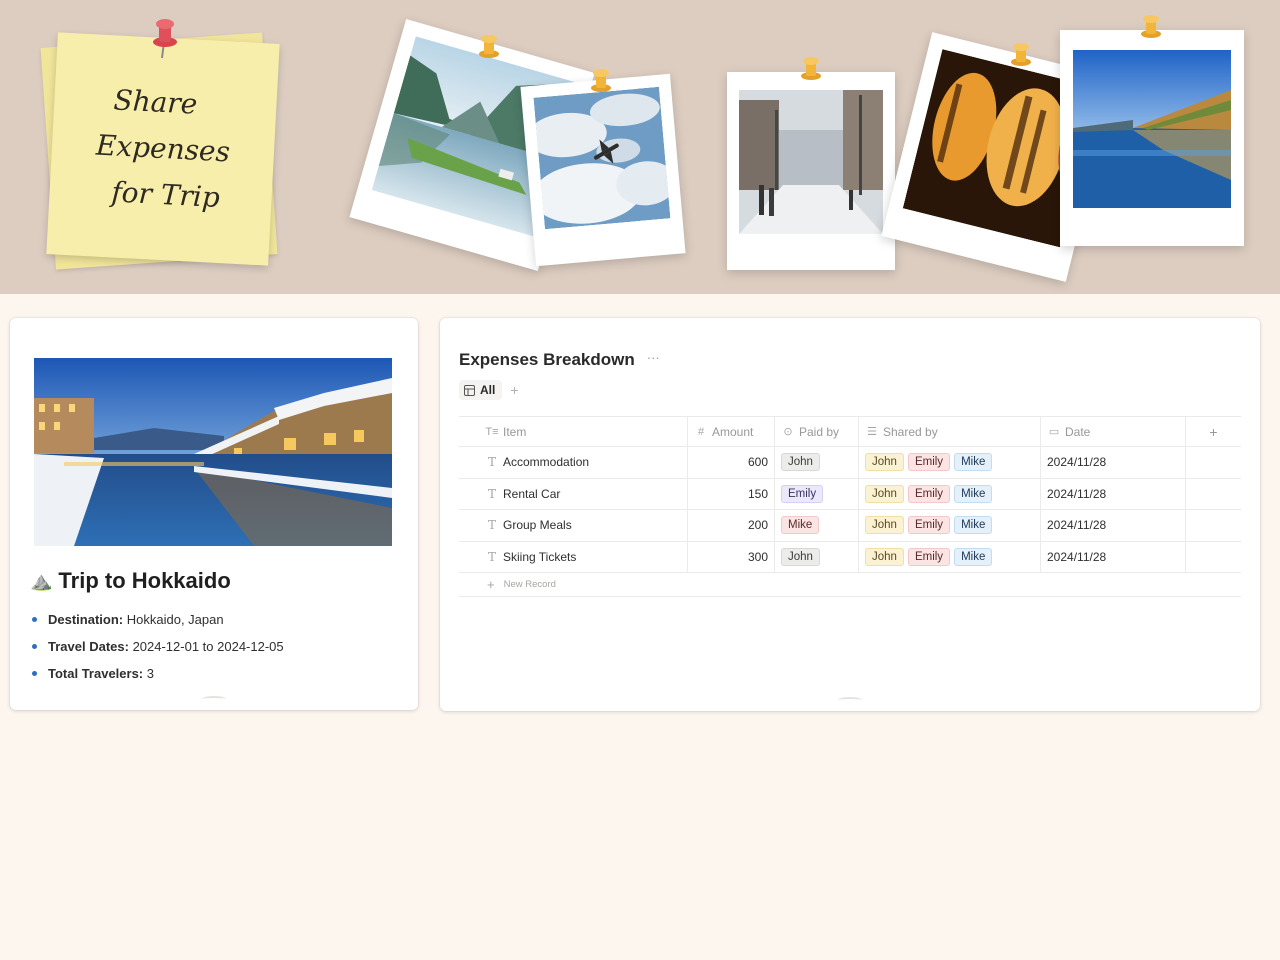  I want to click on view-tabs: All +, so click(489, 390).